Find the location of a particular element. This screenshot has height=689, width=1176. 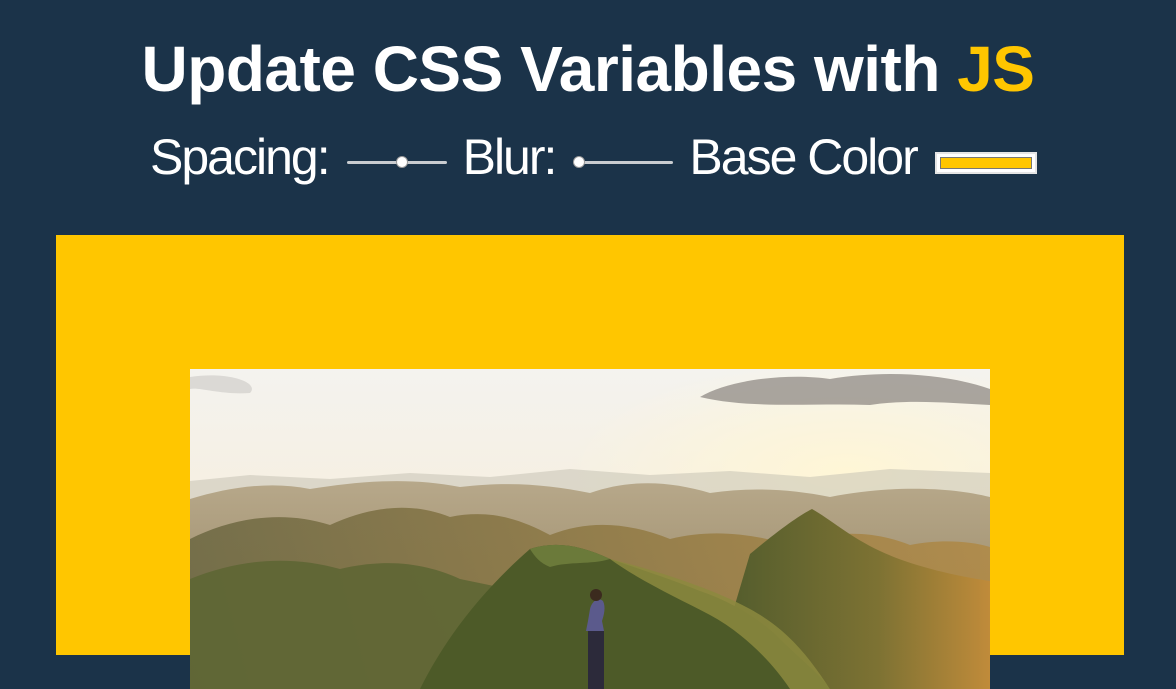

title-accent: JS is located at coordinates (996, 68).